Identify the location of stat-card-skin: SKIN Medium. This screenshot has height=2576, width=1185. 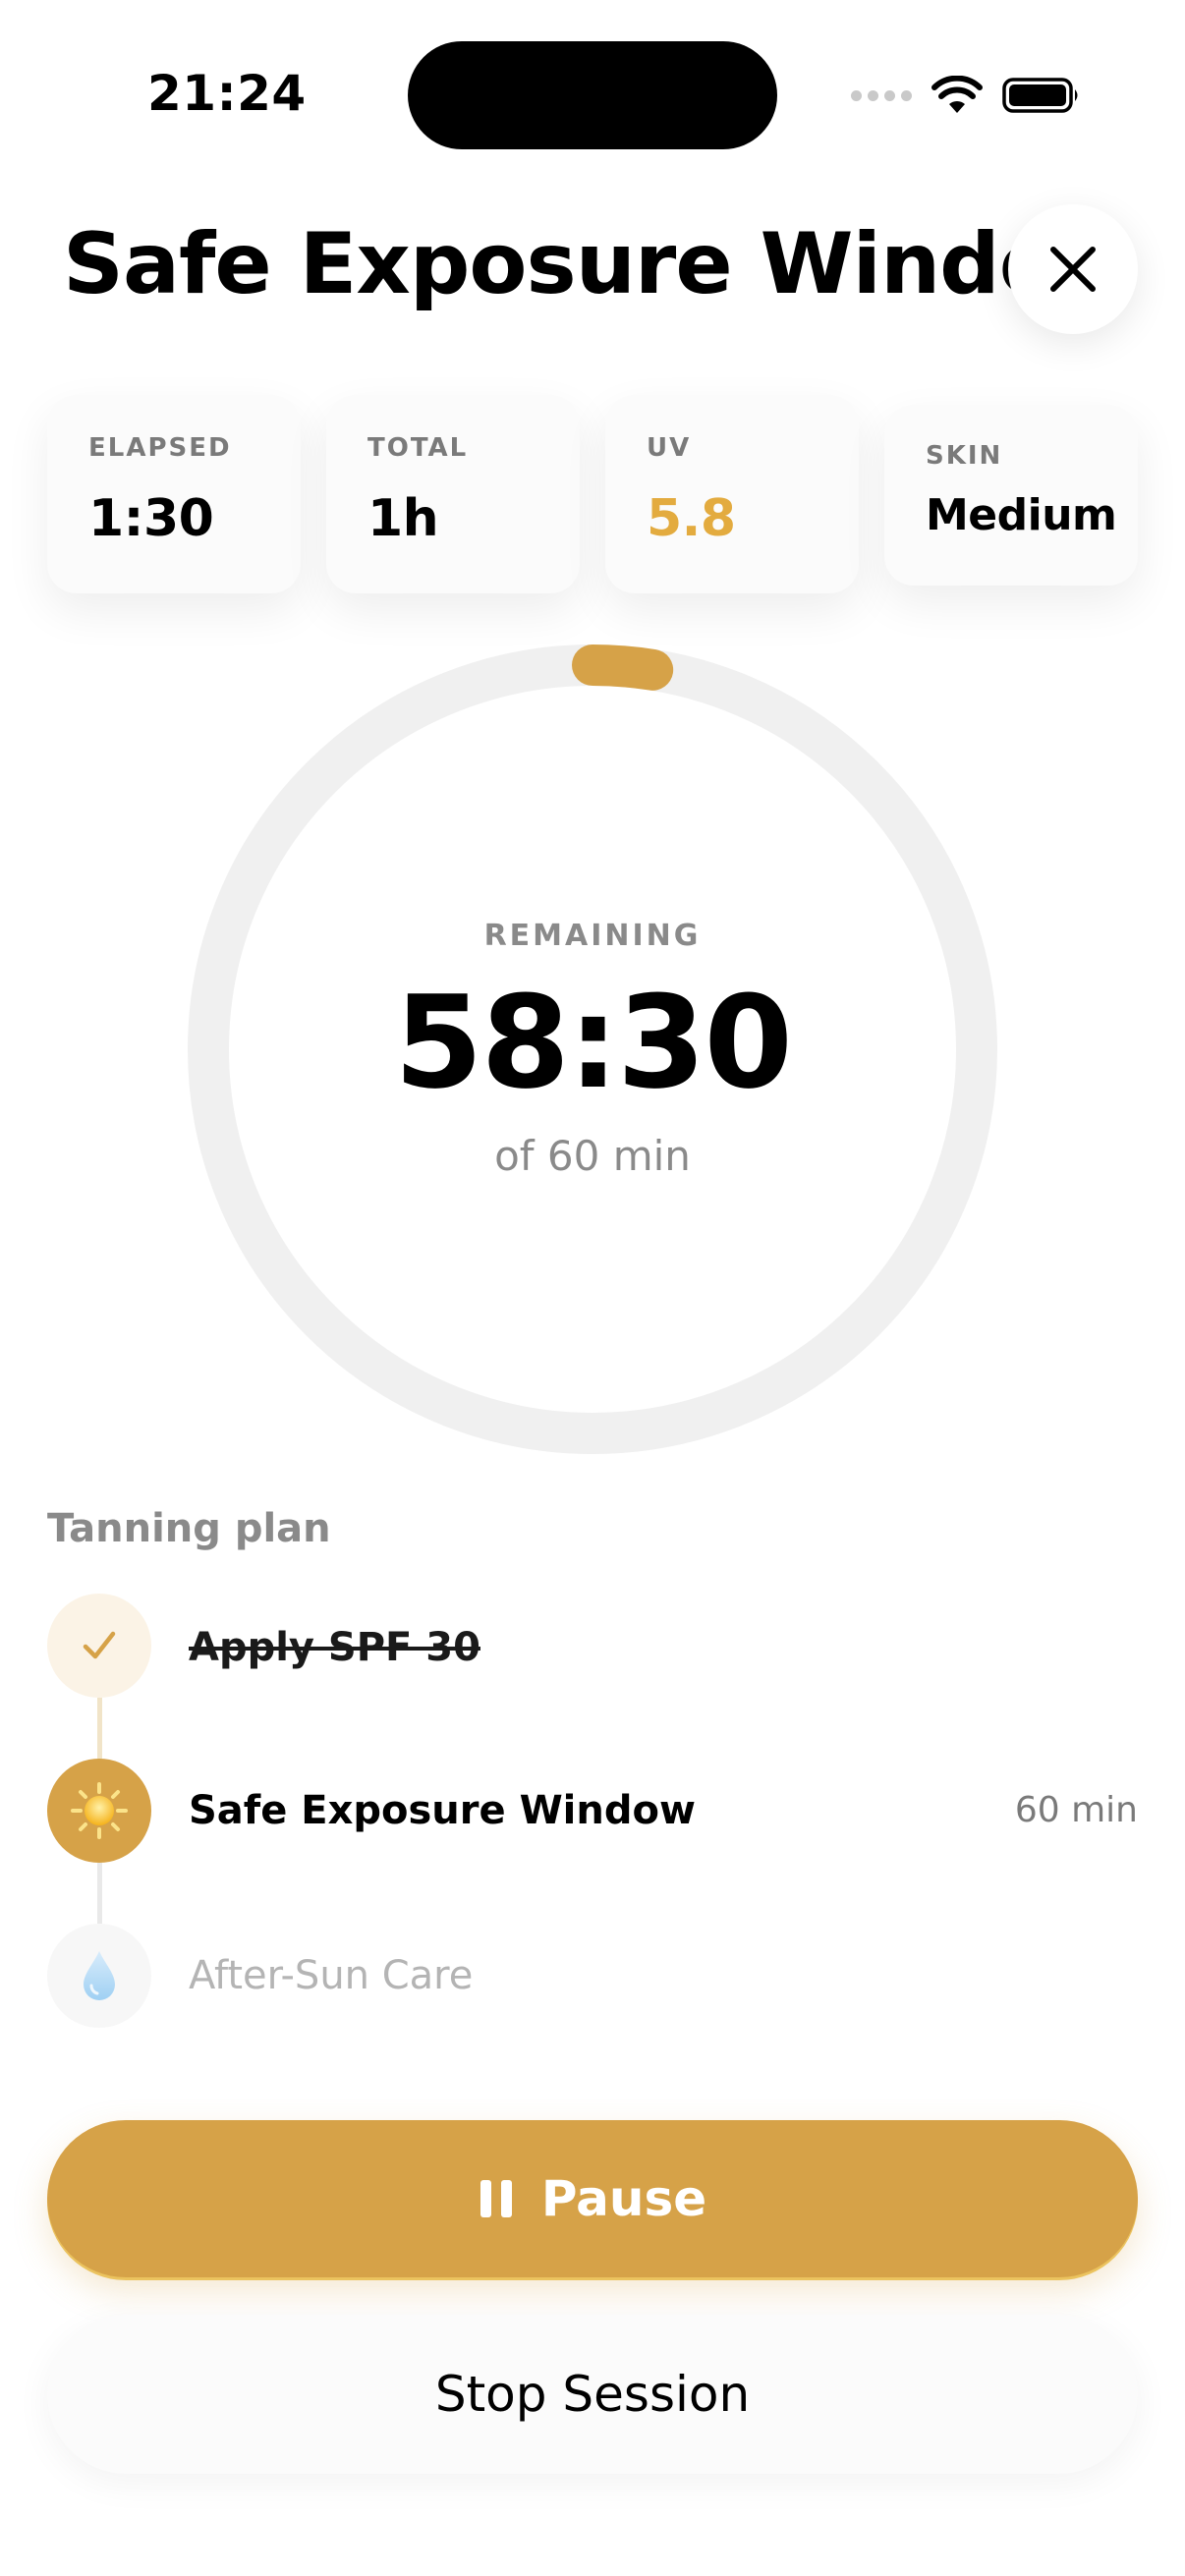
(1011, 495).